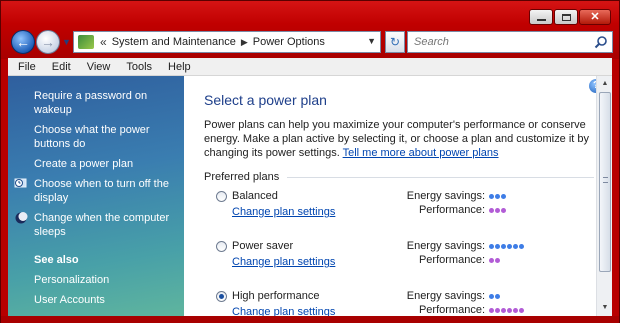 The width and height of the screenshot is (620, 323). What do you see at coordinates (72, 280) in the screenshot?
I see `link-label: Personalization` at bounding box center [72, 280].